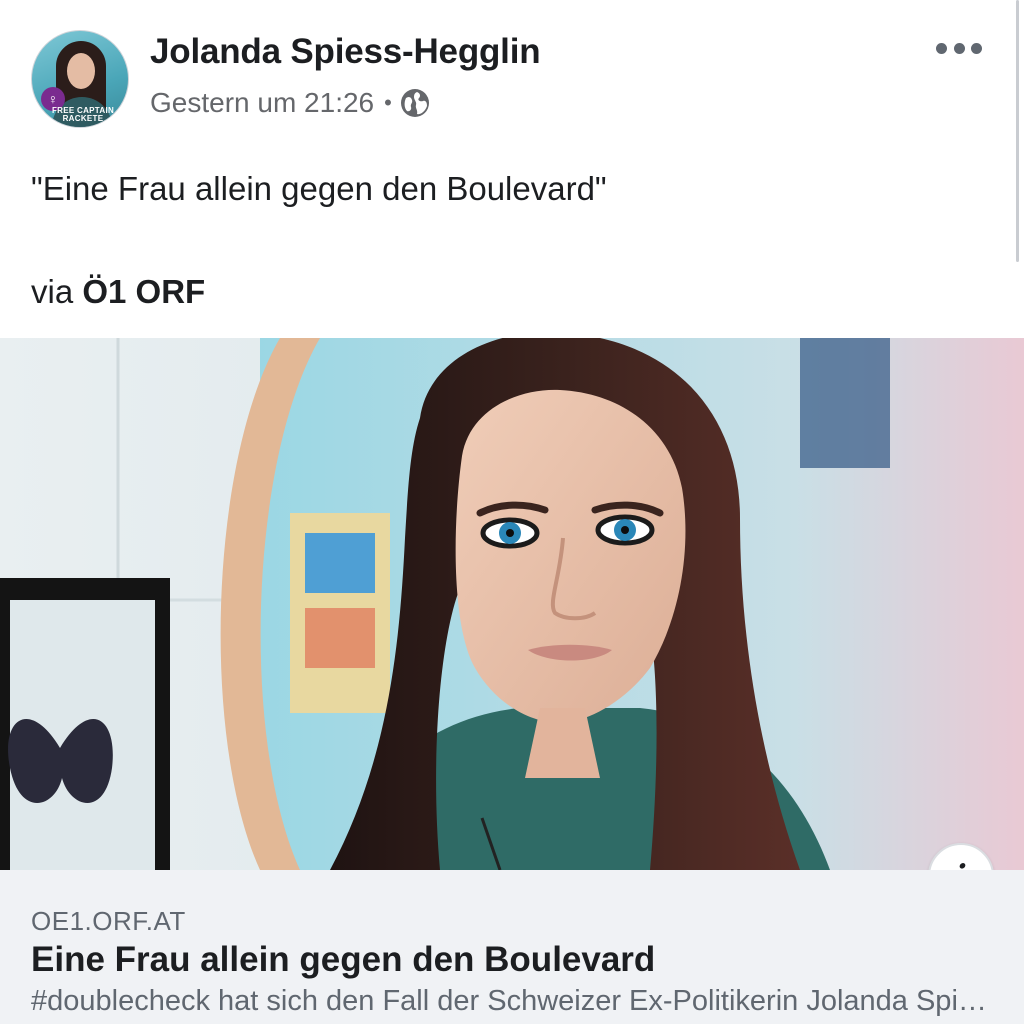 Image resolution: width=1024 pixels, height=1024 pixels. I want to click on avatar-badge-line-2: RACKETE, so click(83, 118).